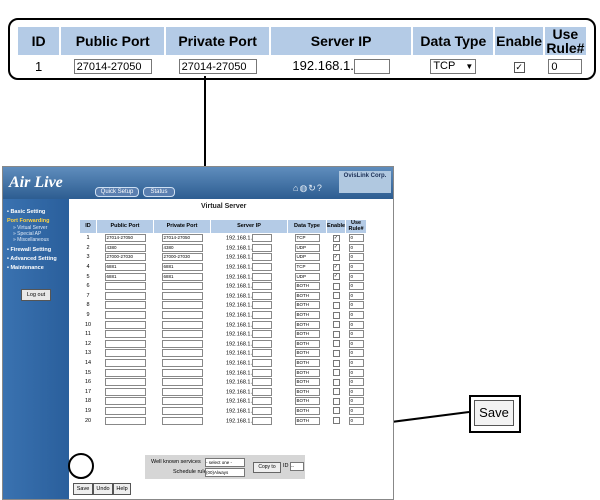 The width and height of the screenshot is (600, 500). What do you see at coordinates (217, 67) in the screenshot?
I see `zoom-private-port-input` at bounding box center [217, 67].